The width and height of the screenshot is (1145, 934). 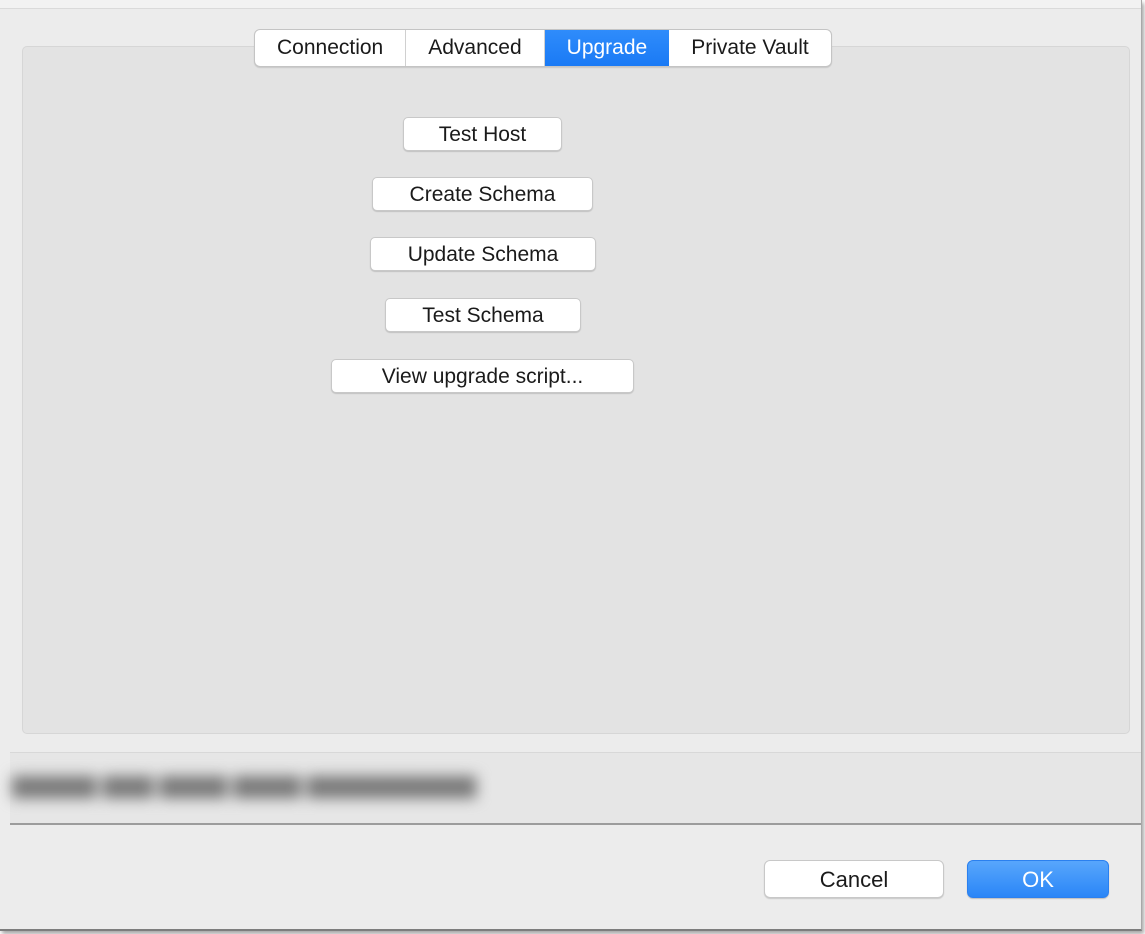 I want to click on test-schema-button: Test Schema, so click(x=483, y=315).